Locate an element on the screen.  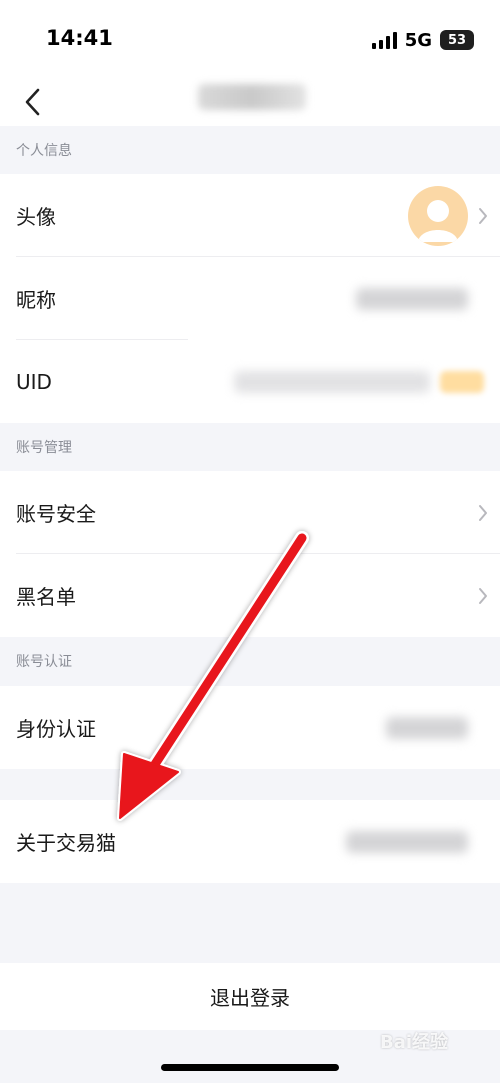
section-header-account-management: 账号管理 is located at coordinates (250, 447).